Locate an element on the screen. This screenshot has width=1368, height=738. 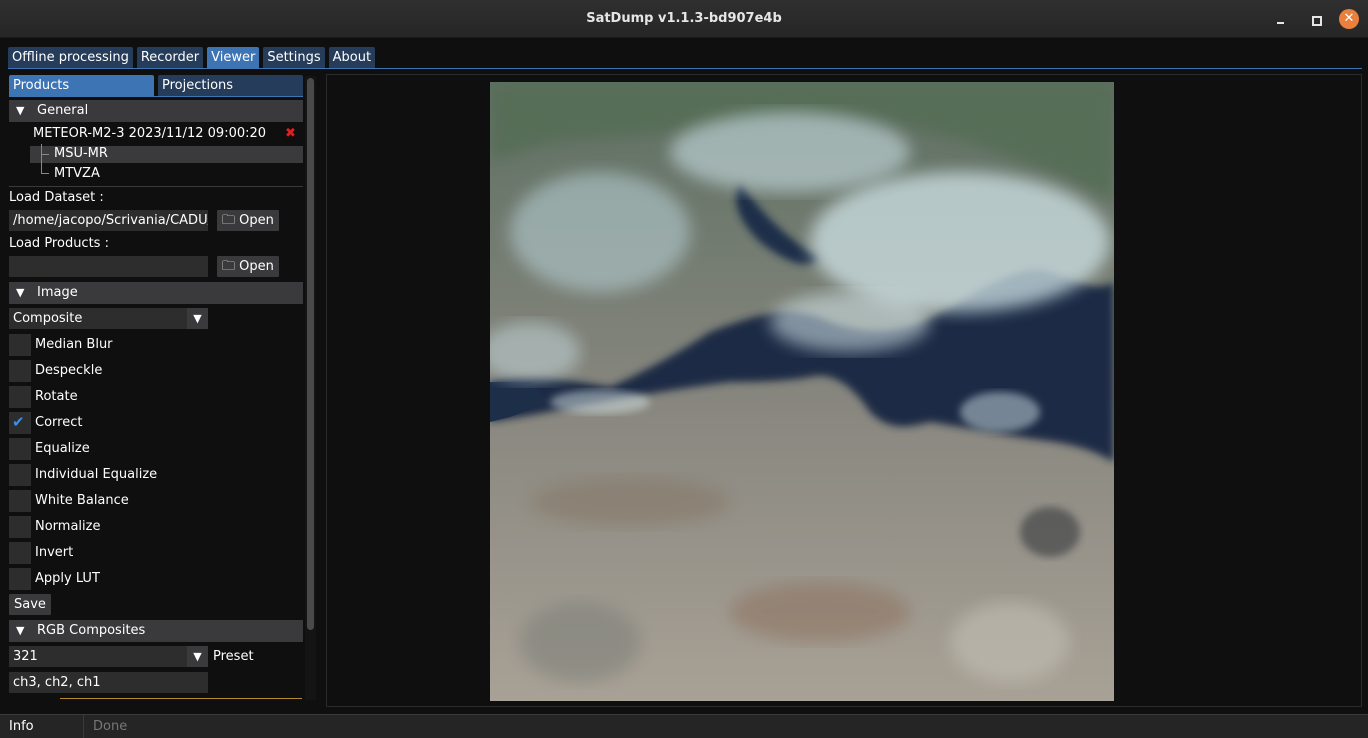
close-icon: ✕ is located at coordinates (1349, 19).